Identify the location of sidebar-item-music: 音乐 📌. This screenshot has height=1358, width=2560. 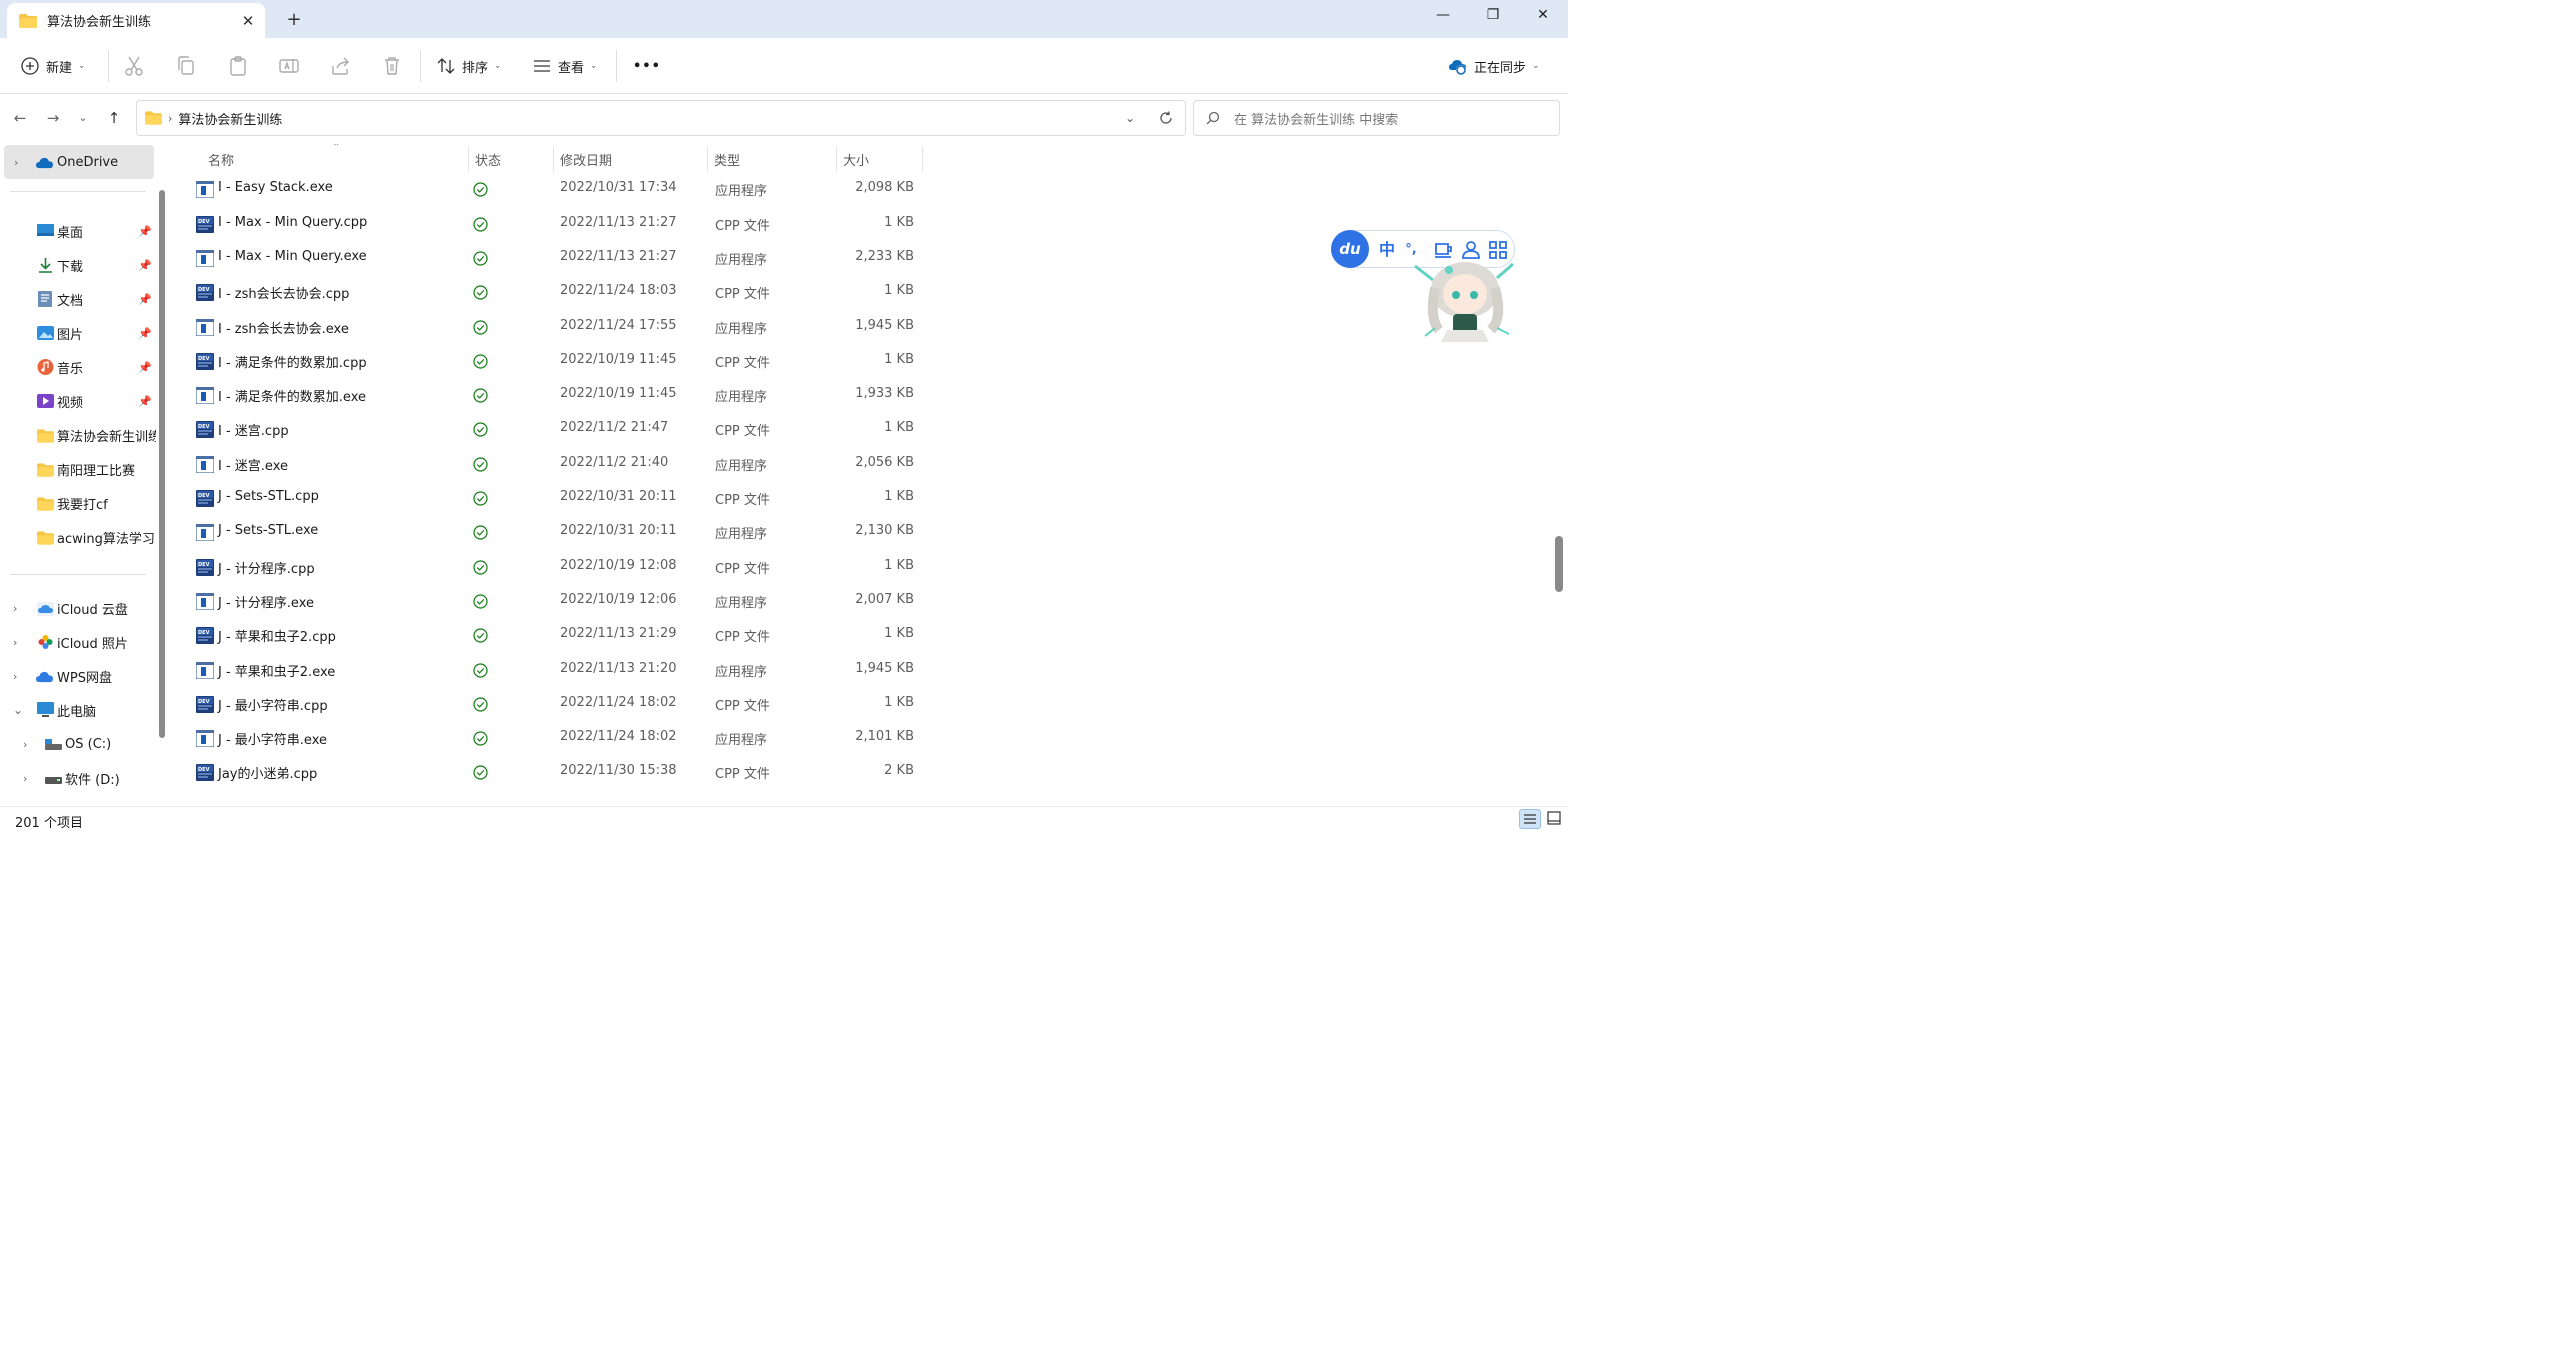
(78, 367).